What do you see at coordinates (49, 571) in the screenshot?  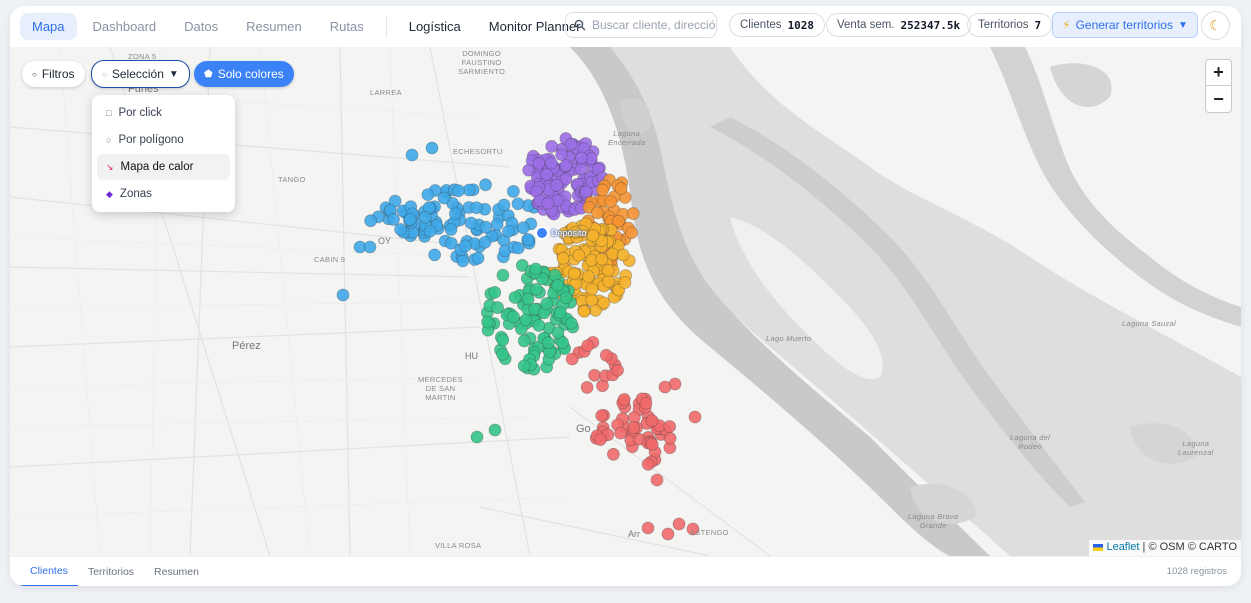 I see `bottom-tab-clientes: Clientes` at bounding box center [49, 571].